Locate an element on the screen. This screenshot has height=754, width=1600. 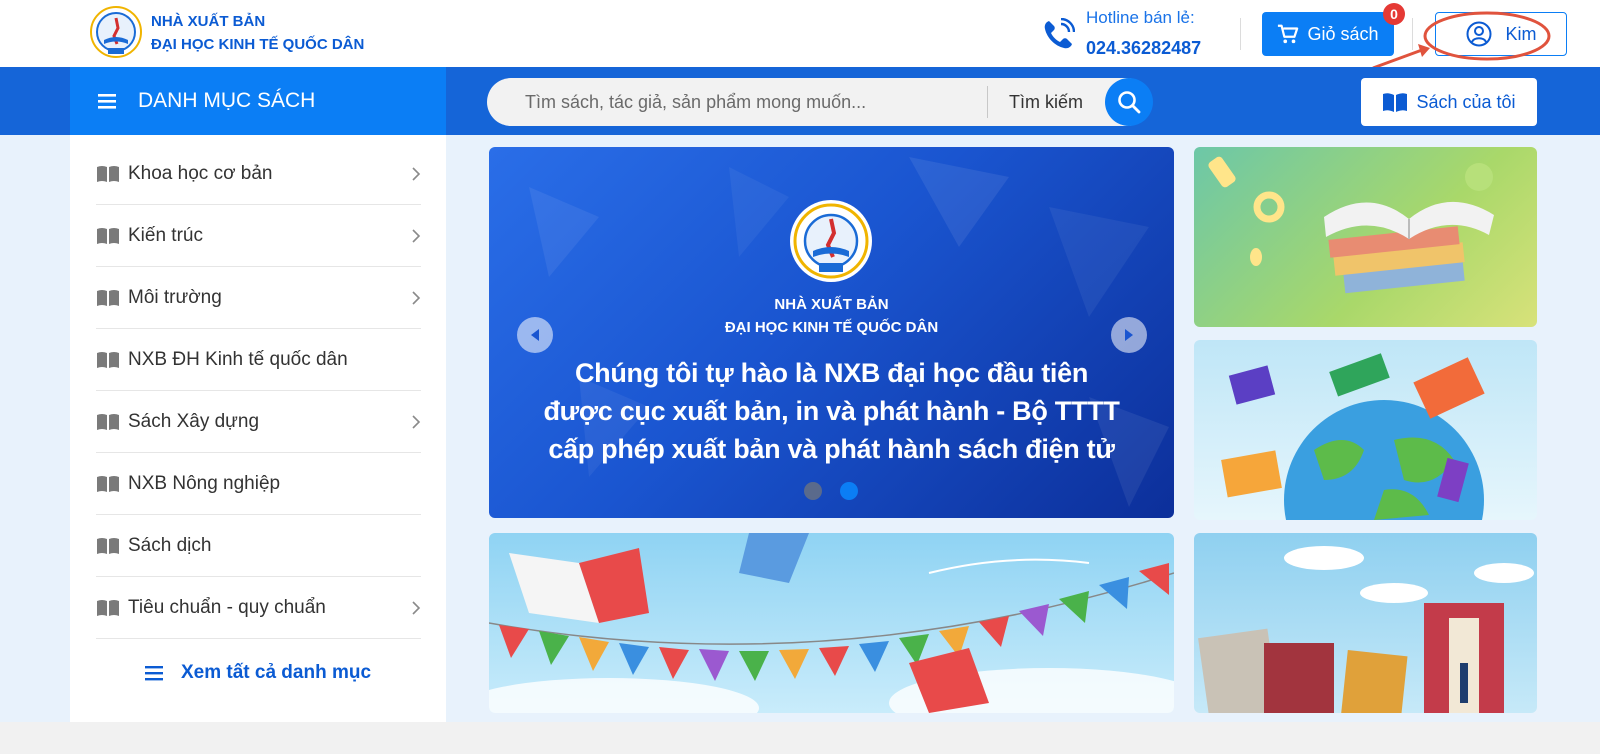
chevron-left-icon is located at coordinates (535, 335).